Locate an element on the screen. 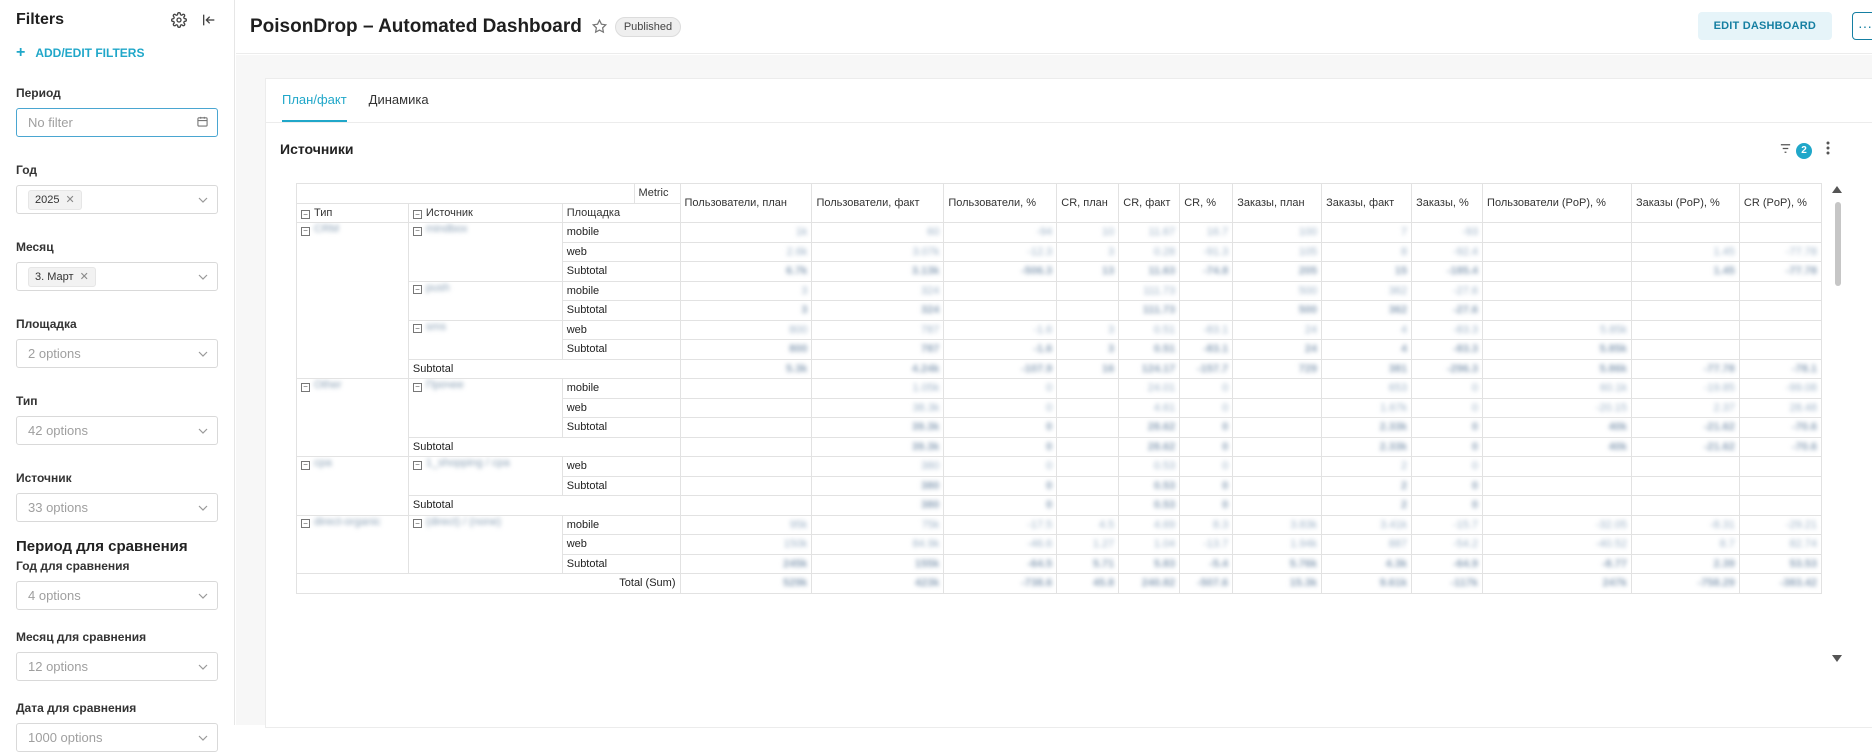 Image resolution: width=1872 pixels, height=752 pixels. value-text: -91.3 is located at coordinates (1216, 251).